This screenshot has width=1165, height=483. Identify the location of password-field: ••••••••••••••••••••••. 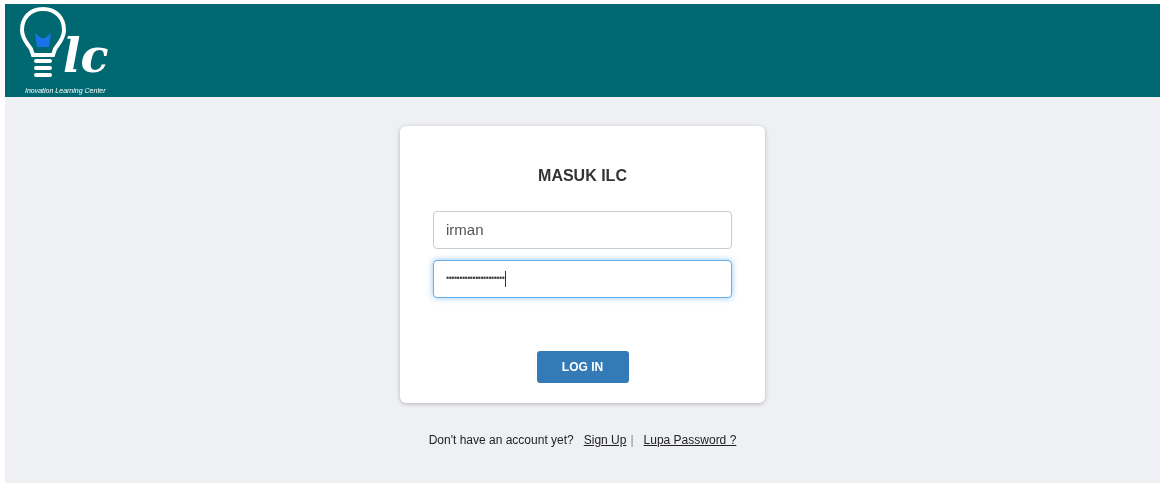
(582, 279).